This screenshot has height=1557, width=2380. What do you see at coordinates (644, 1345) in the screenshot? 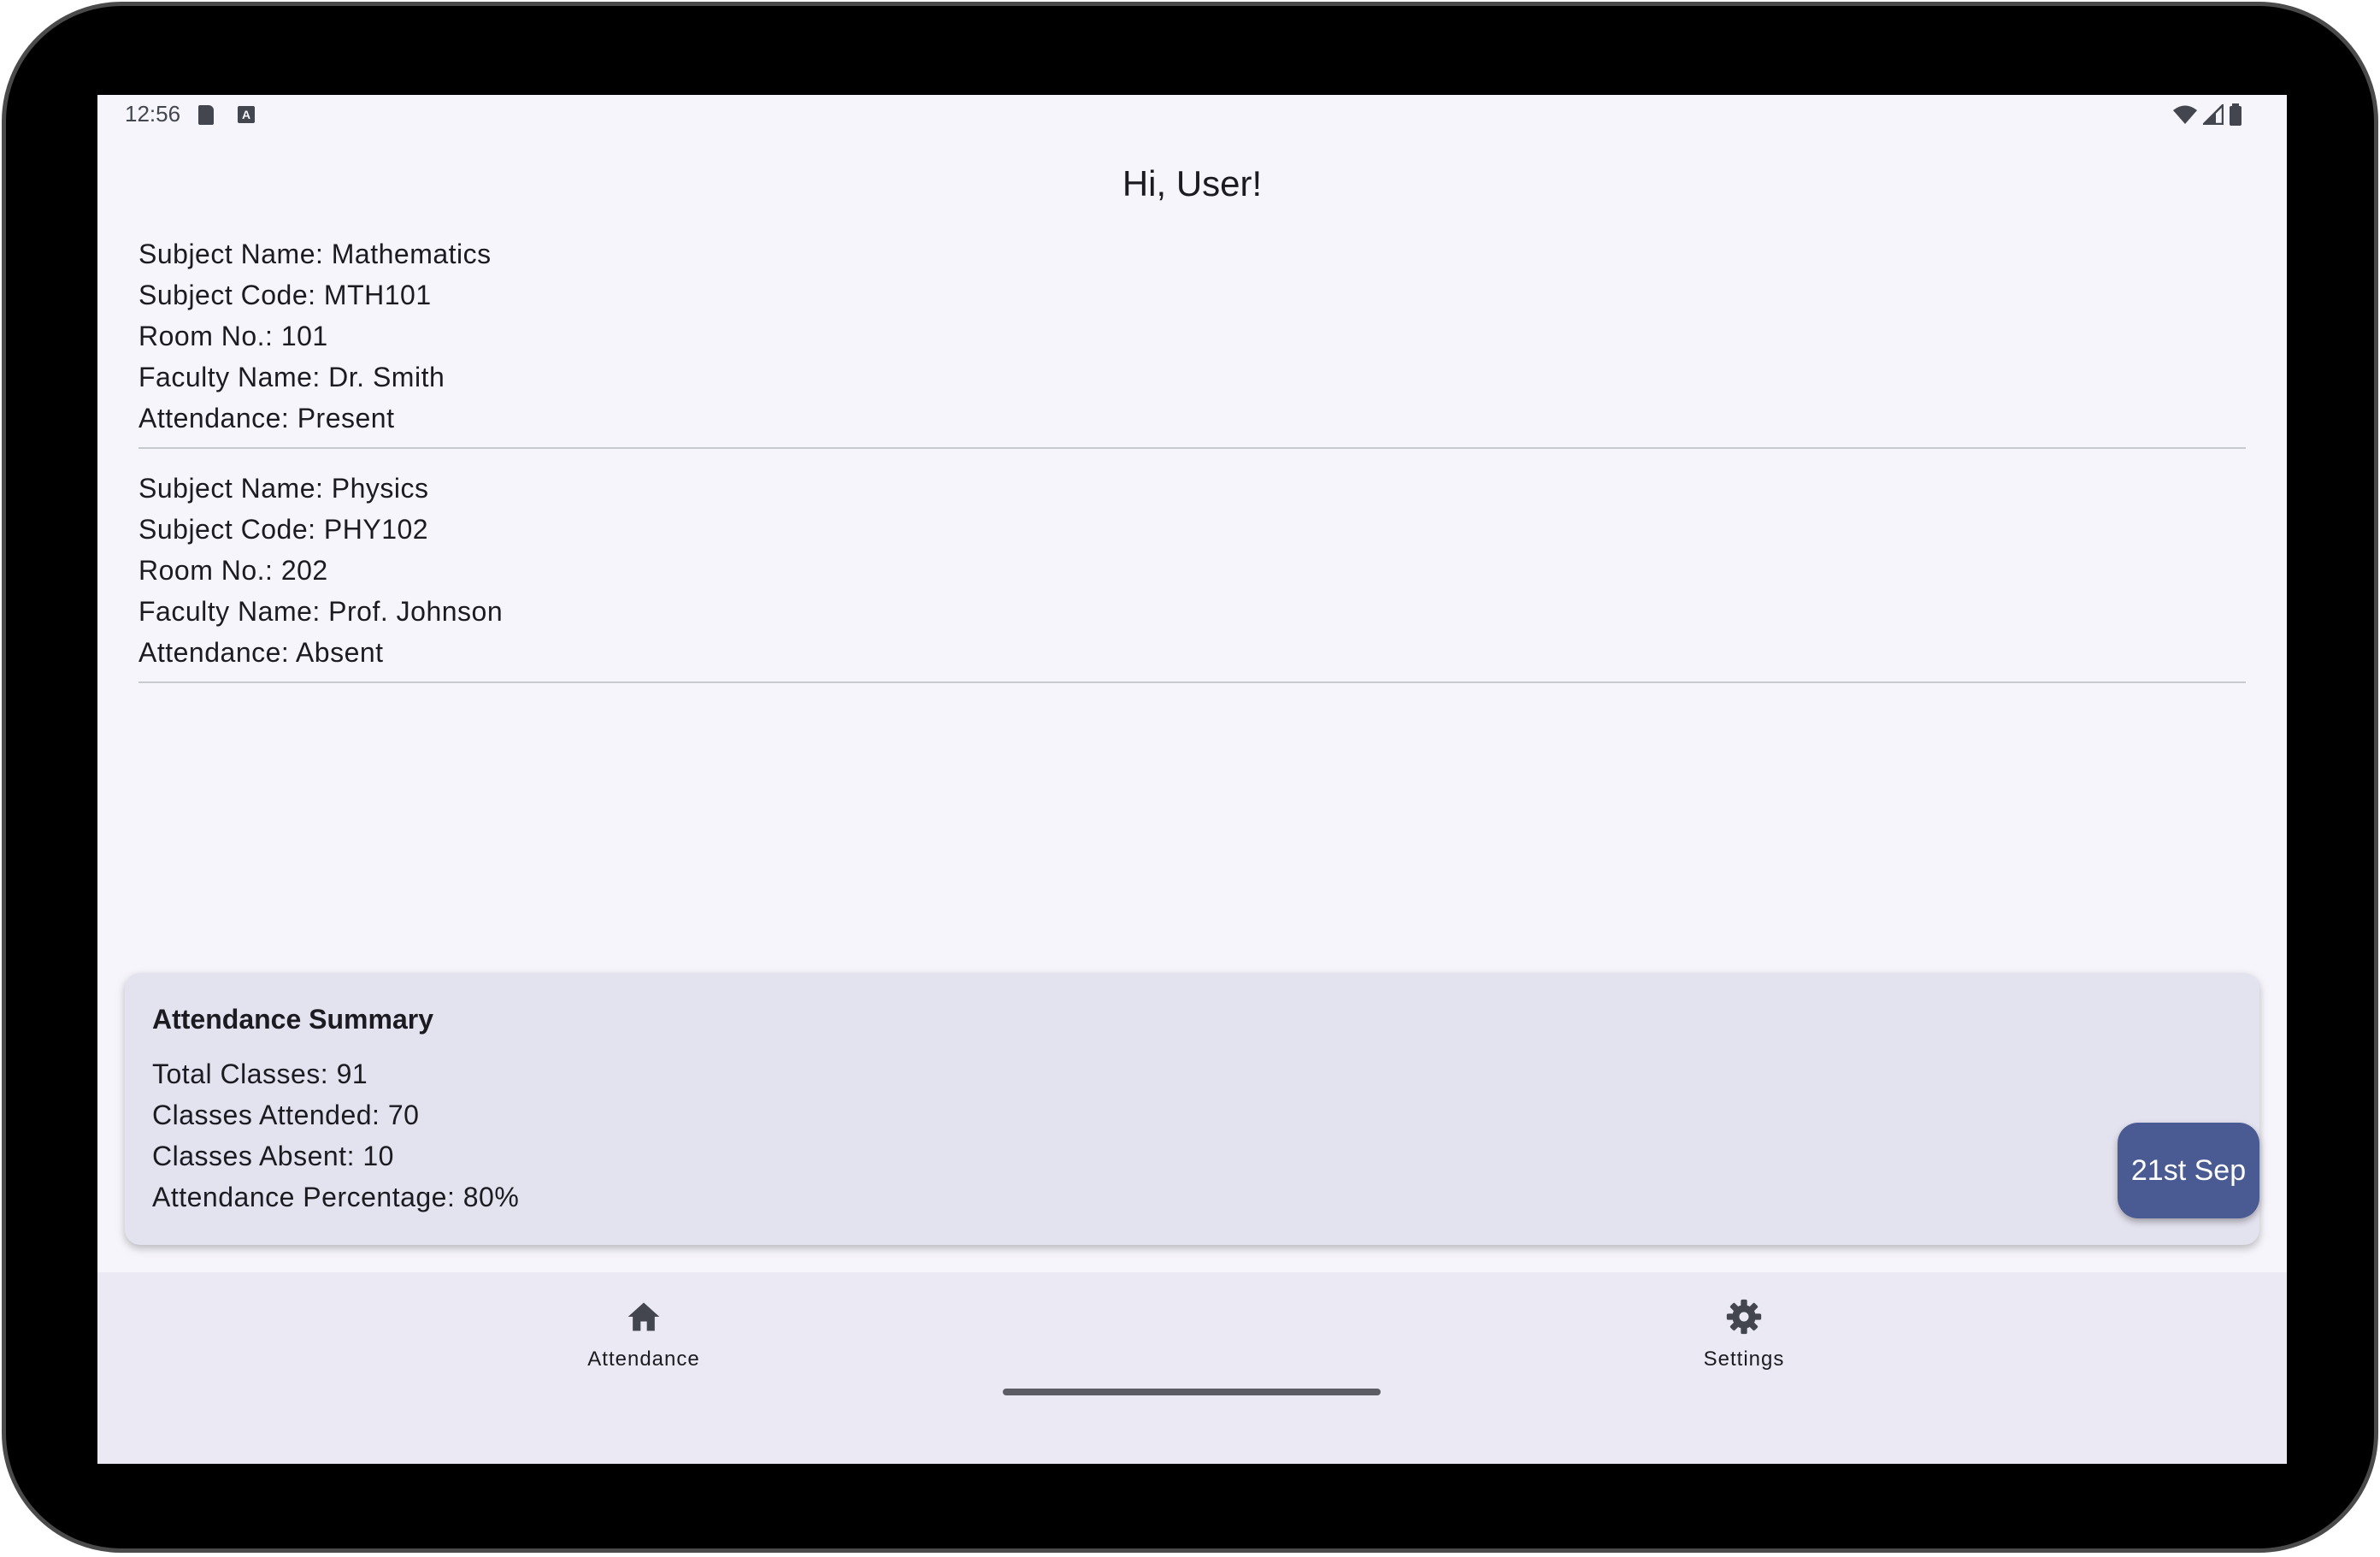
I see `nav-item-attendance: Attendance` at bounding box center [644, 1345].